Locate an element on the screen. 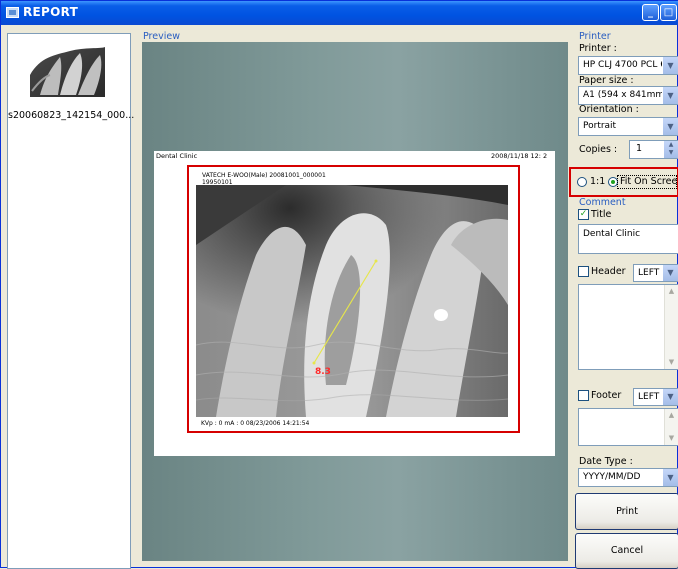  printer-group-label: Printer is located at coordinates (595, 36).